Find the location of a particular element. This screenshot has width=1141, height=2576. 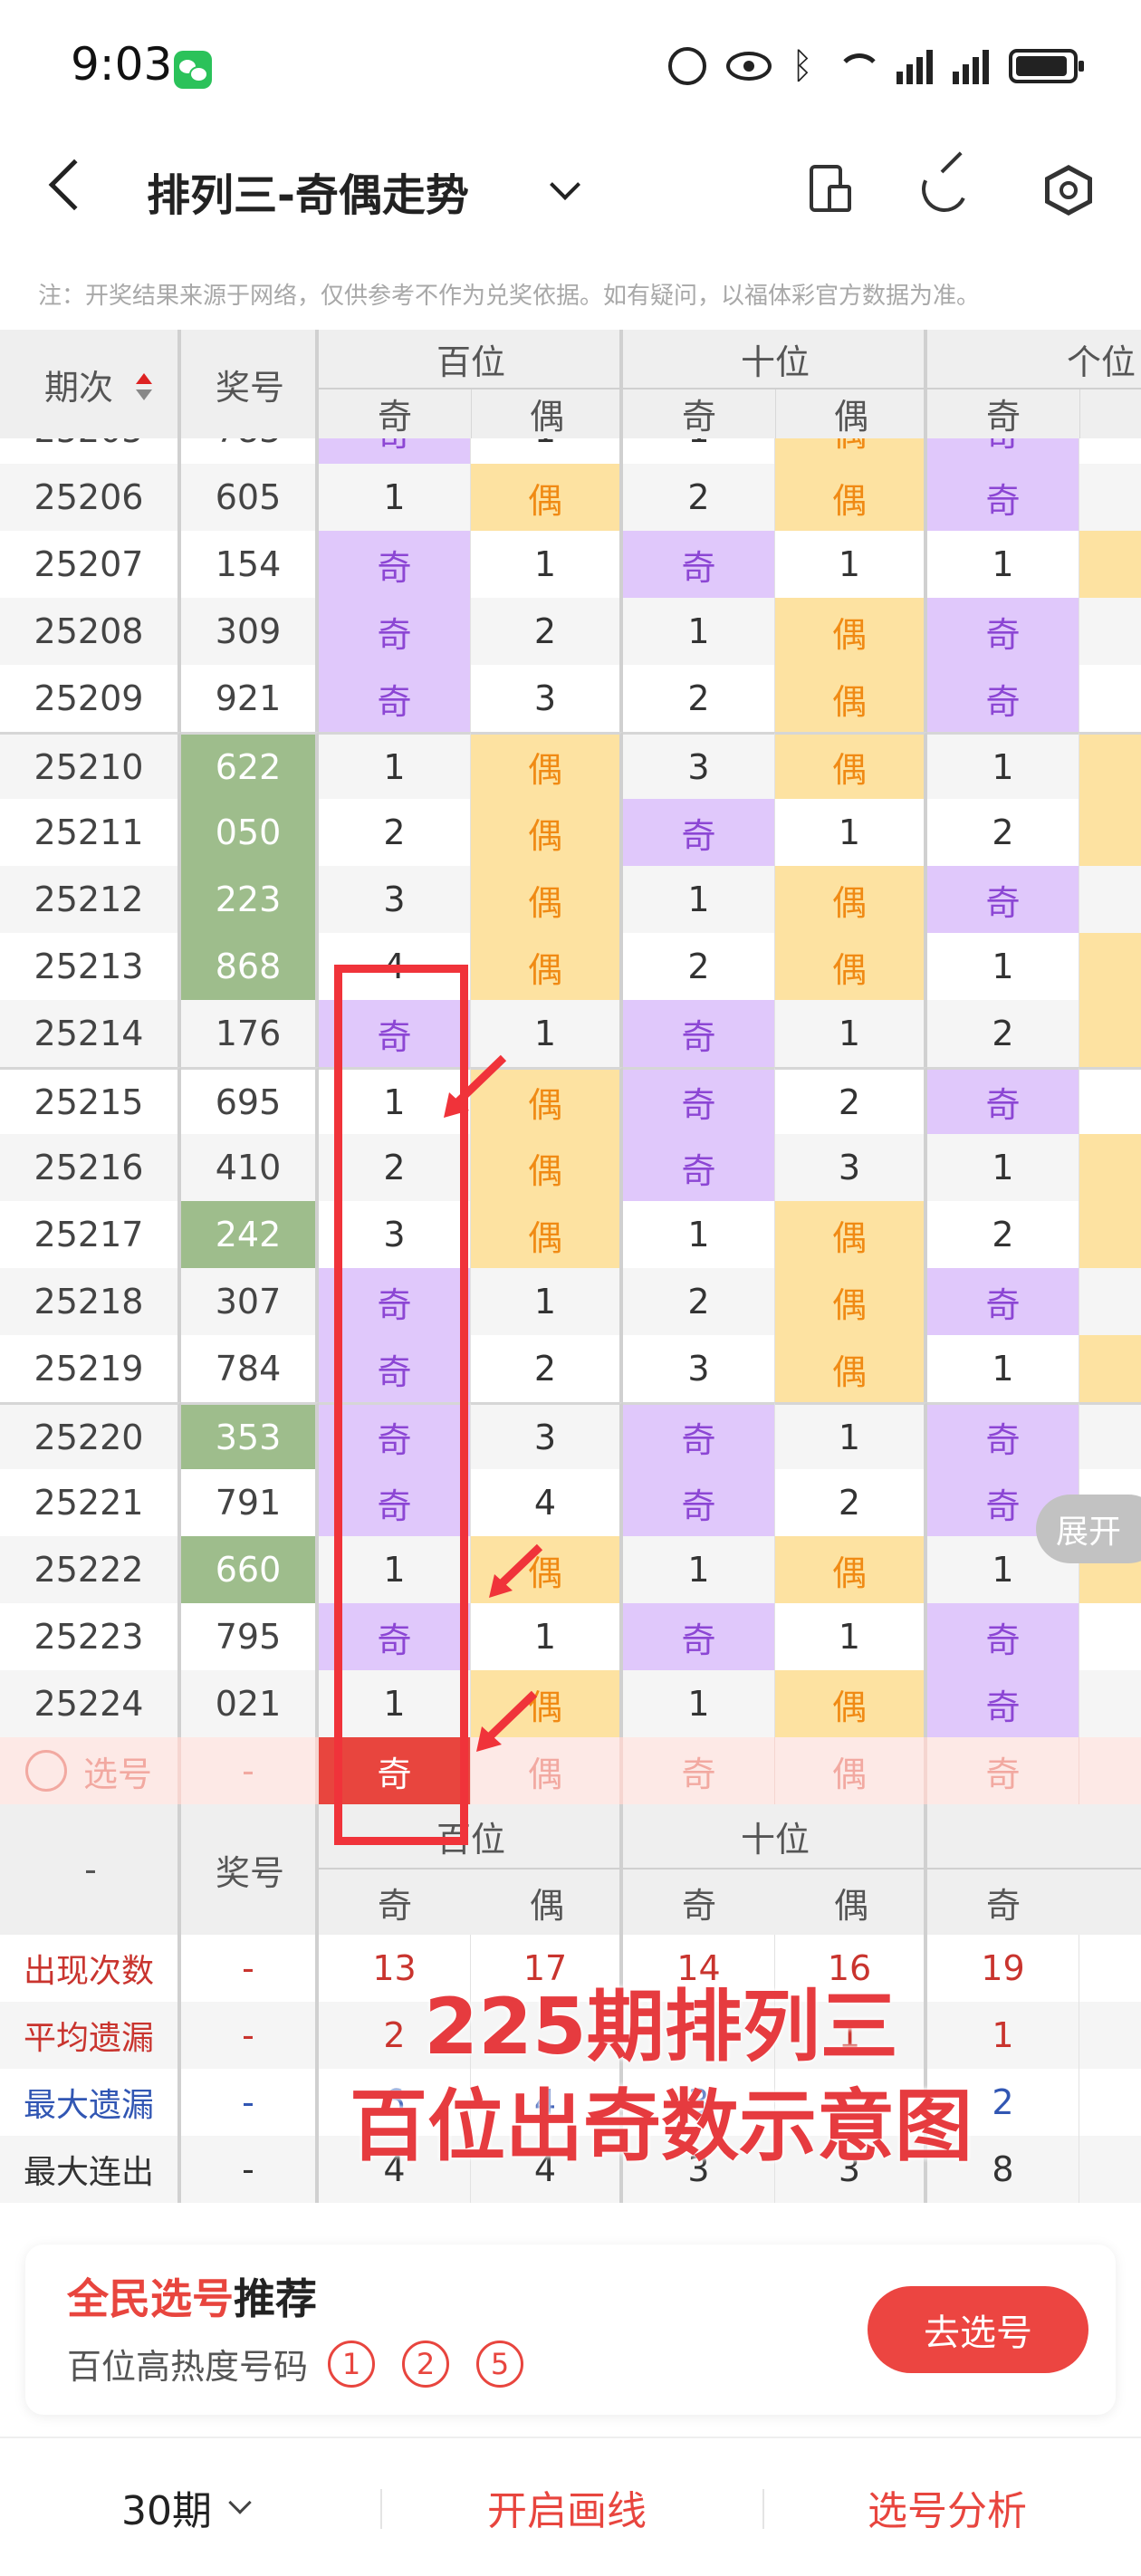

overlay-title-line1: 225期排列三 is located at coordinates (661, 2027).